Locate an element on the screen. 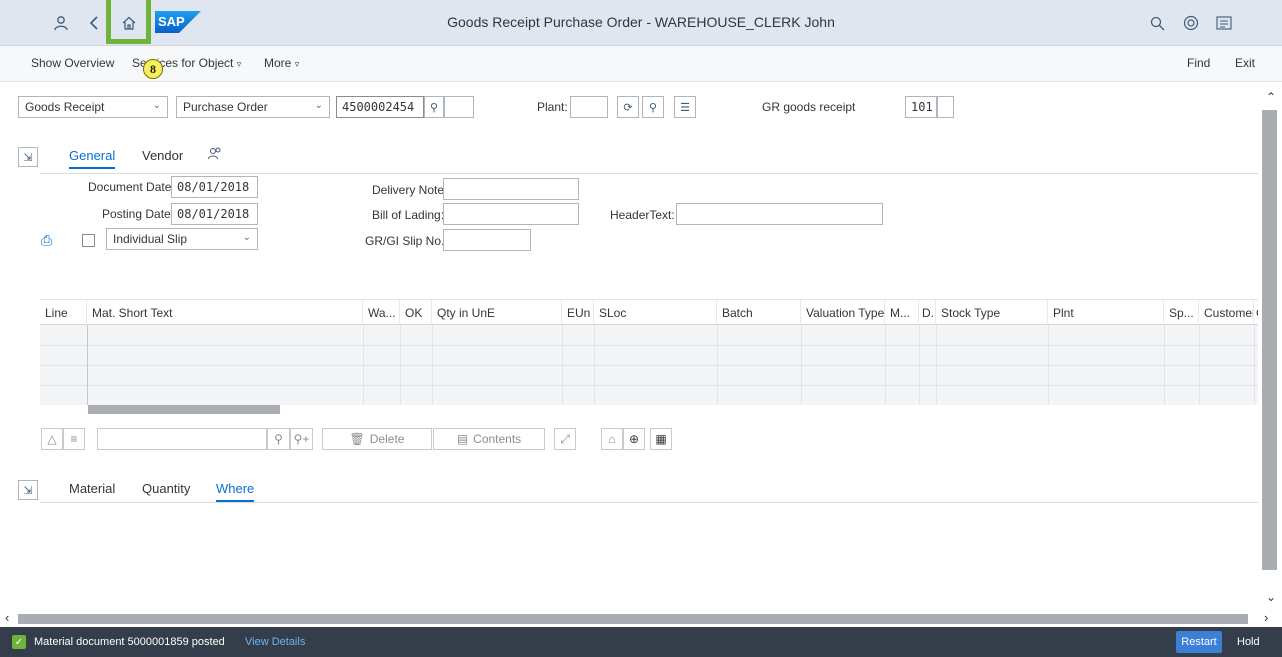 Image resolution: width=1282 pixels, height=657 pixels. bill-of-lading-label: Bill of Lading: is located at coordinates (408, 215).